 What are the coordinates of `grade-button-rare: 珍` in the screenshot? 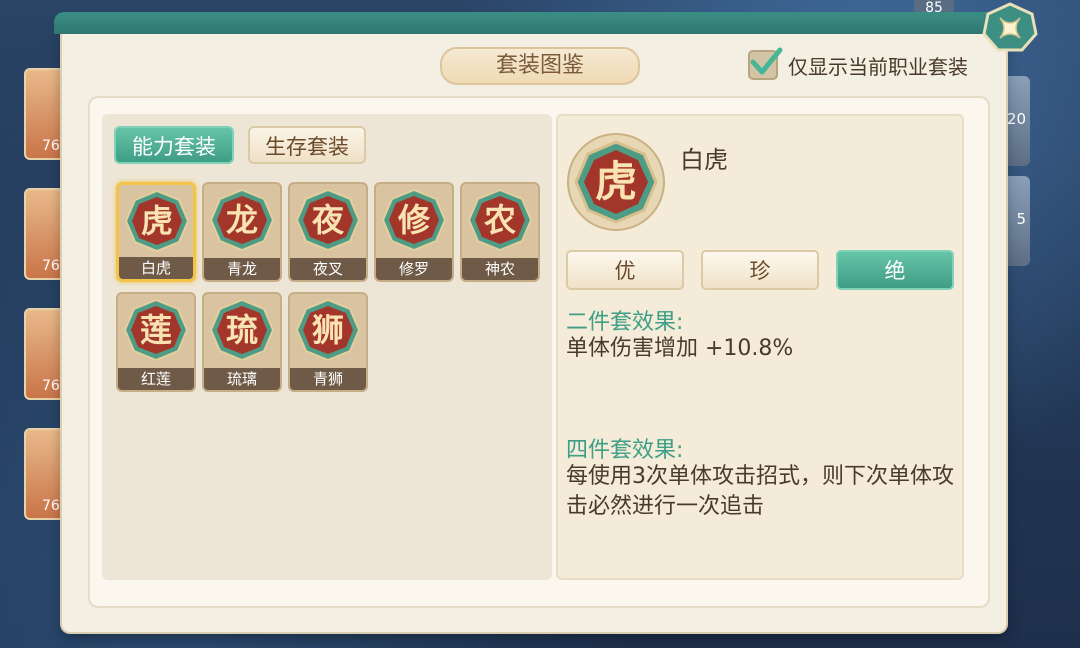 It's located at (760, 270).